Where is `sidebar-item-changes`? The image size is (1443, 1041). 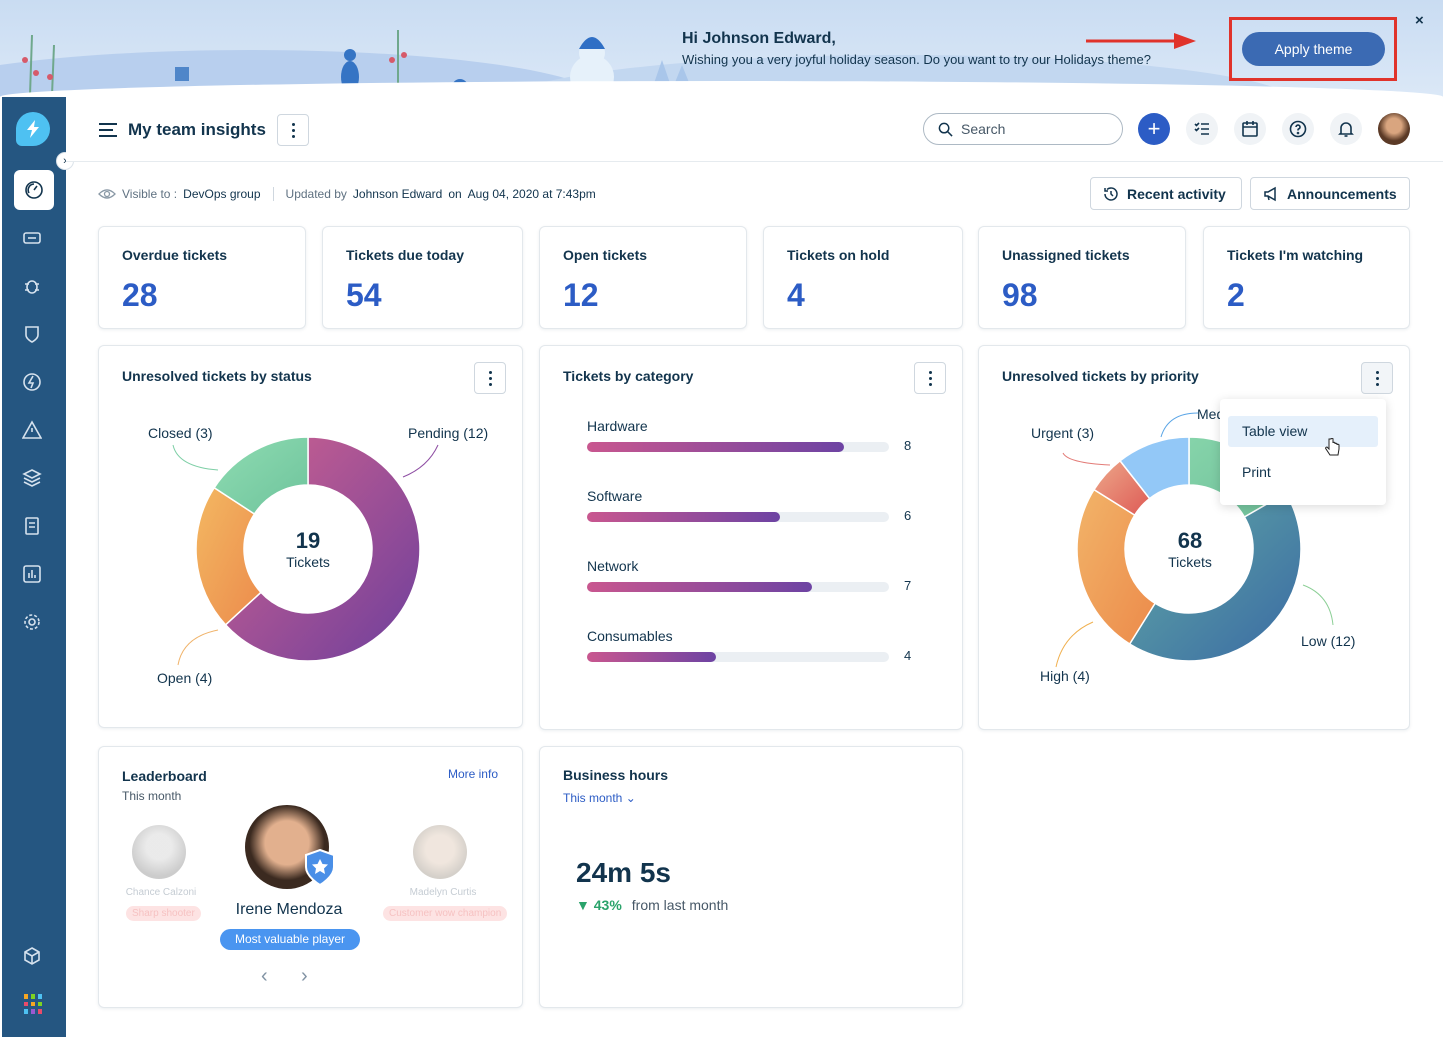
sidebar-item-changes is located at coordinates (32, 334).